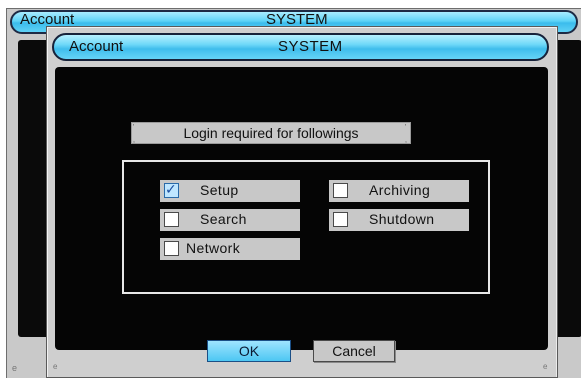 This screenshot has width=581, height=378. Describe the element at coordinates (213, 248) in the screenshot. I see `network-label: Network` at that location.